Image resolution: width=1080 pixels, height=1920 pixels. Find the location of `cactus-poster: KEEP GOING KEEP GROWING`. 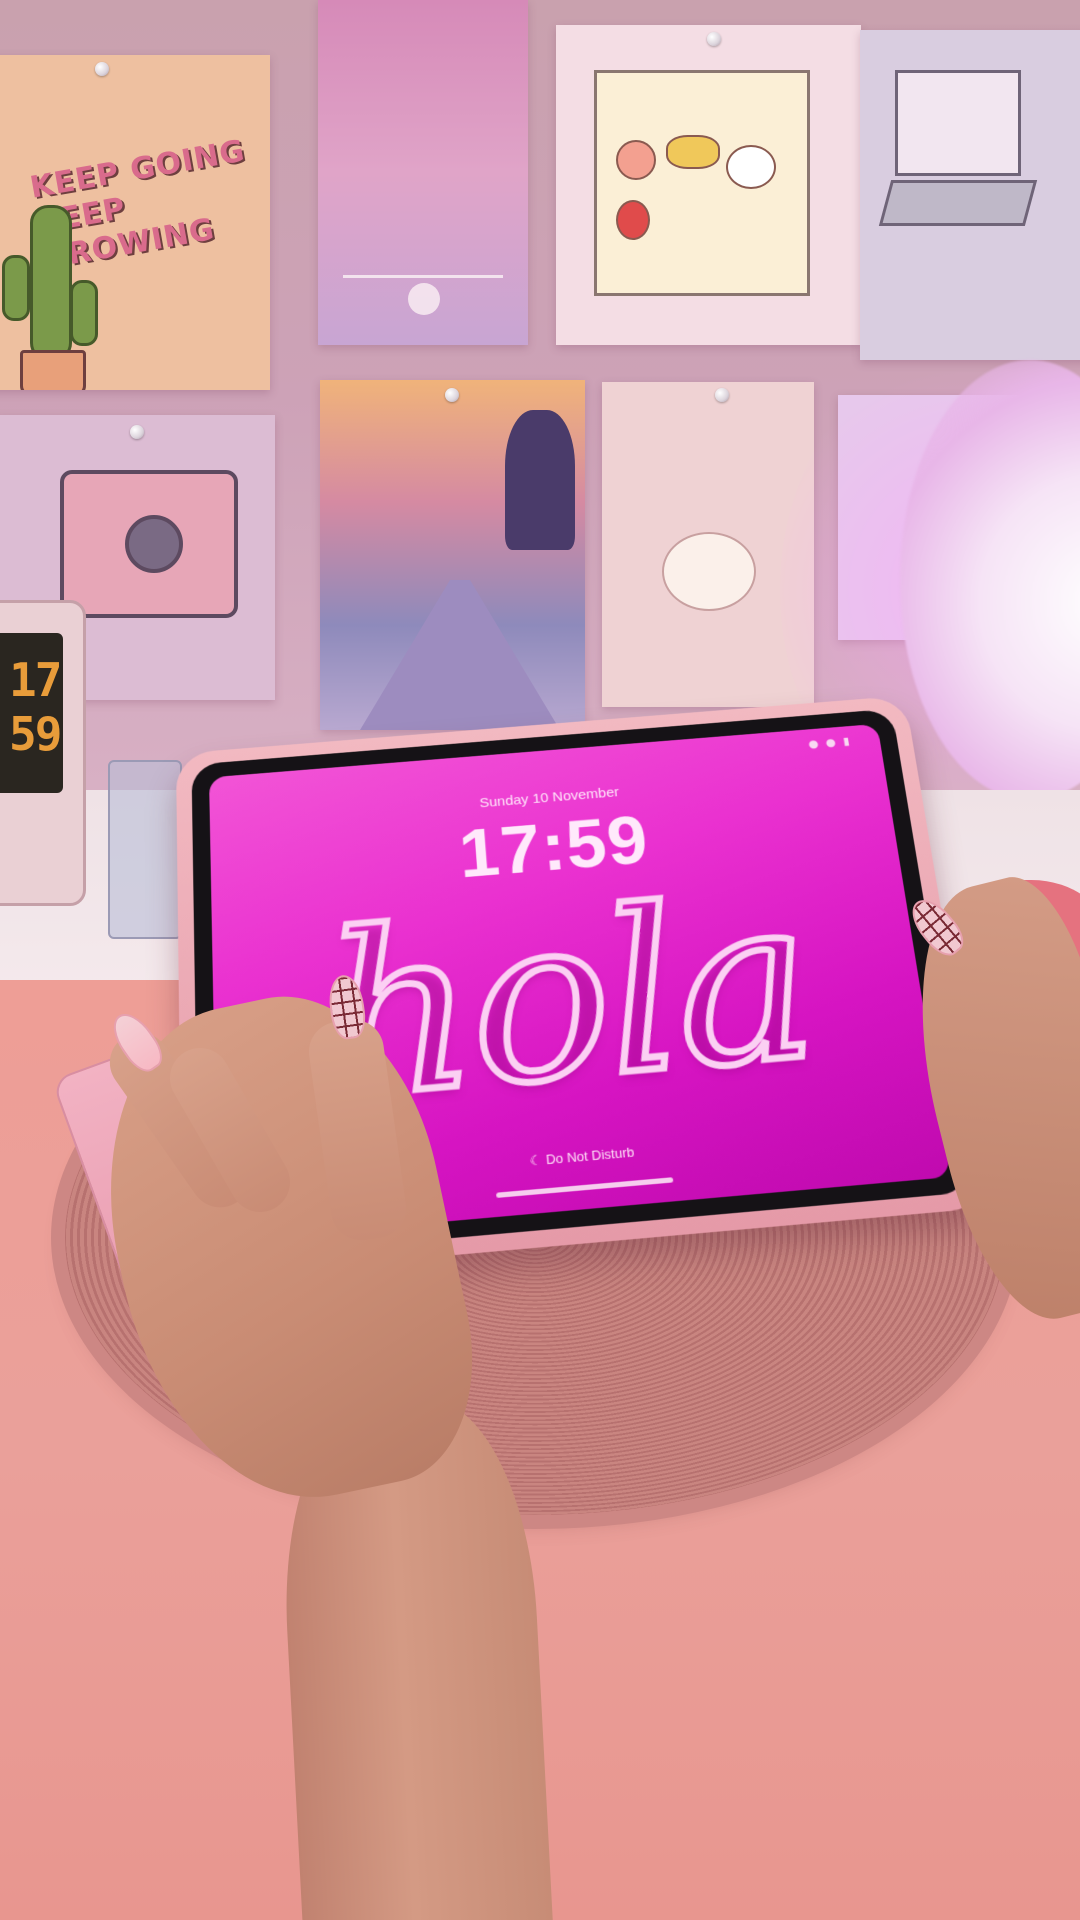

cactus-poster: KEEP GOING KEEP GROWING is located at coordinates (135, 222).